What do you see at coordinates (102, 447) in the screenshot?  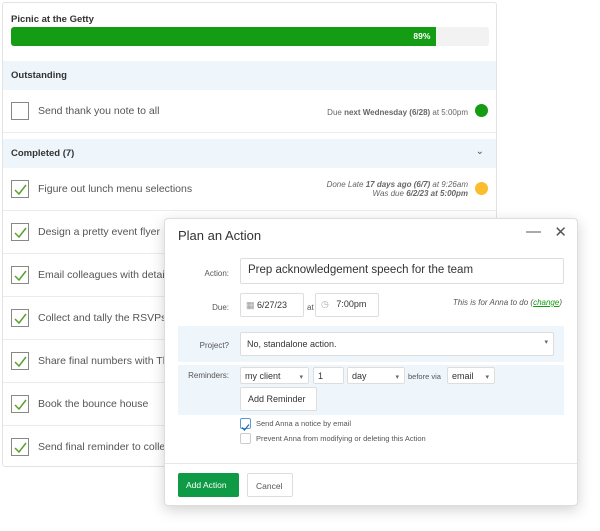 I see `item-text: Send final reminder to colle` at bounding box center [102, 447].